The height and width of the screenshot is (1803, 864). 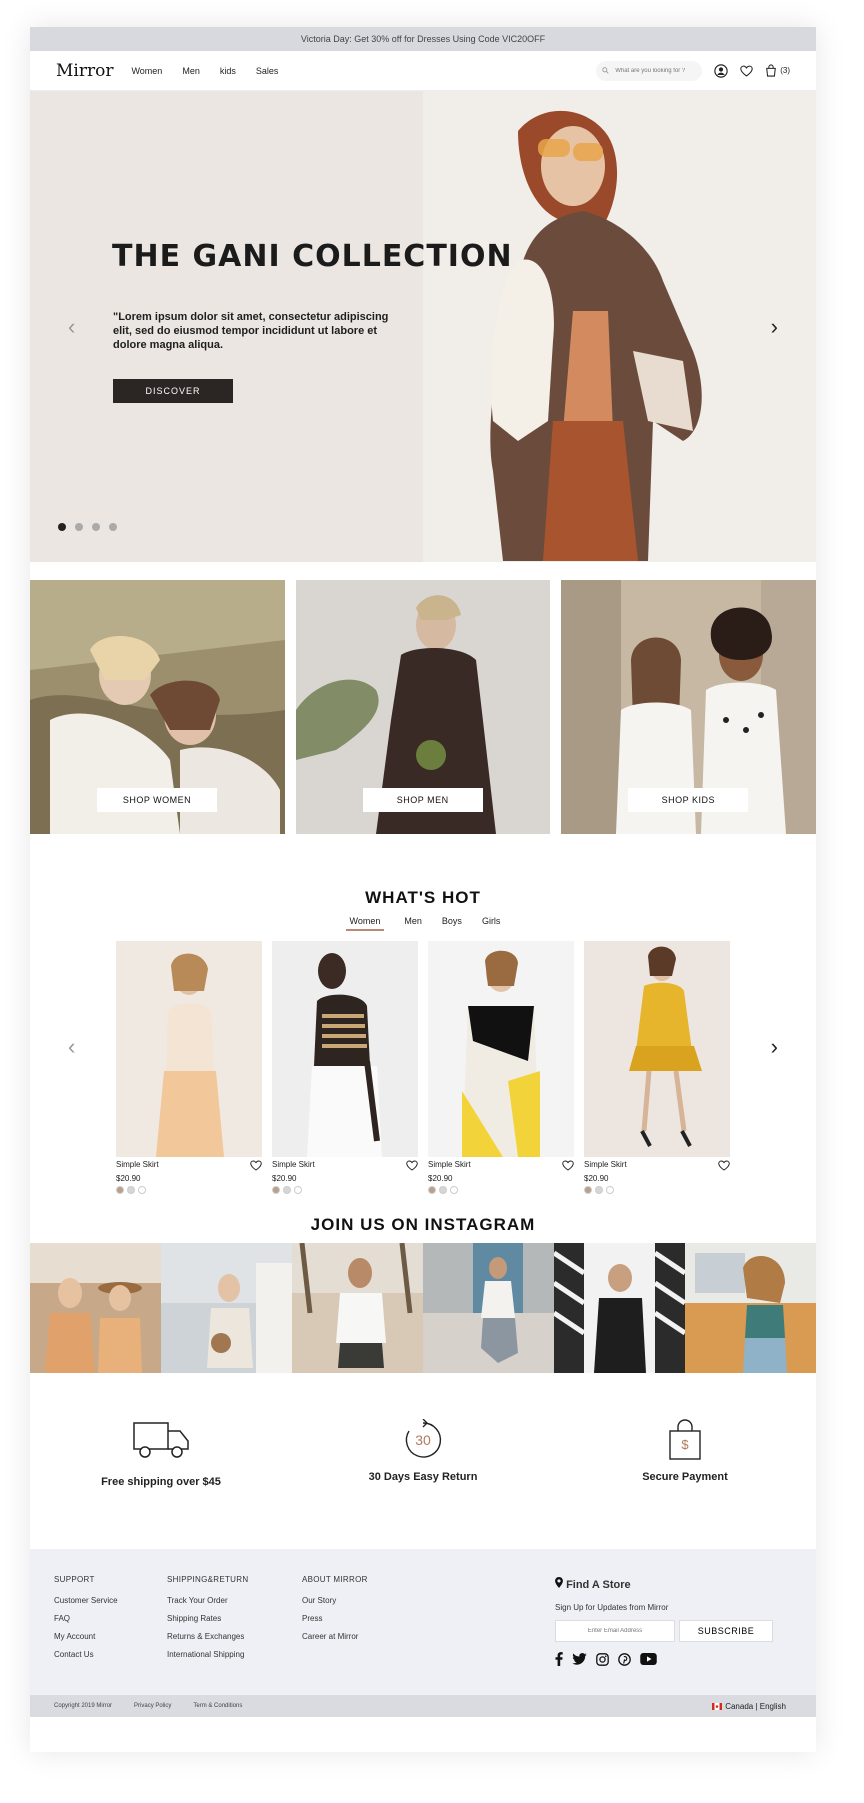 I want to click on feature-shipping-label: Free shipping over $45, so click(x=161, y=1482).